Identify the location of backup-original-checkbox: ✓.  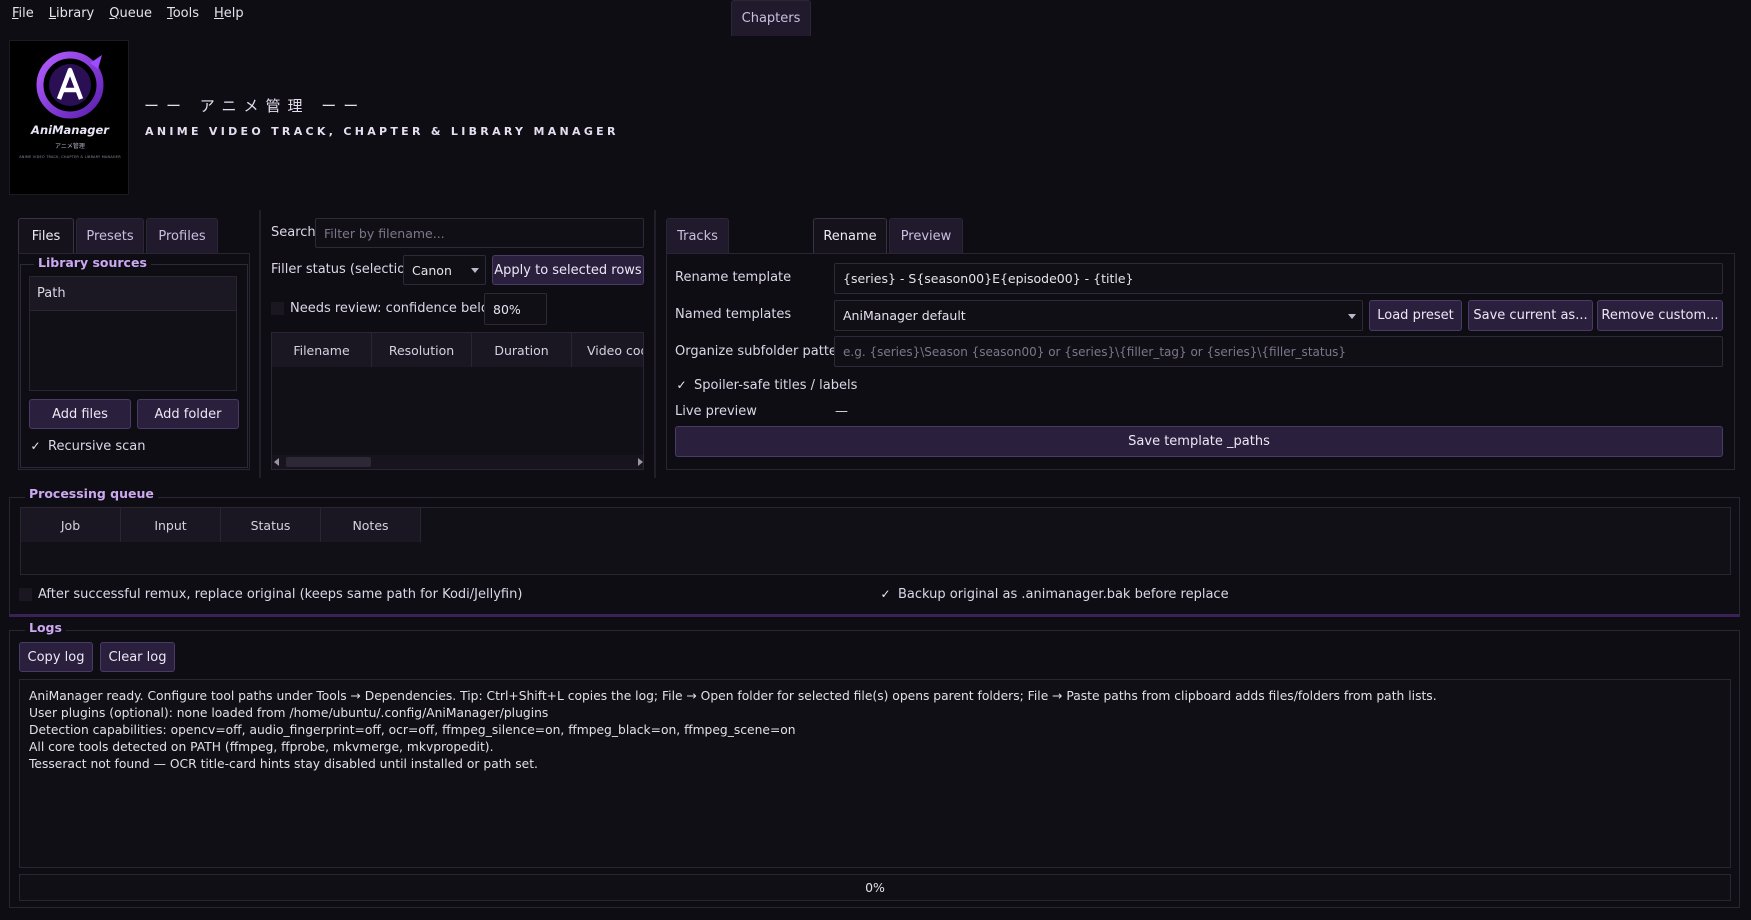
(885, 594).